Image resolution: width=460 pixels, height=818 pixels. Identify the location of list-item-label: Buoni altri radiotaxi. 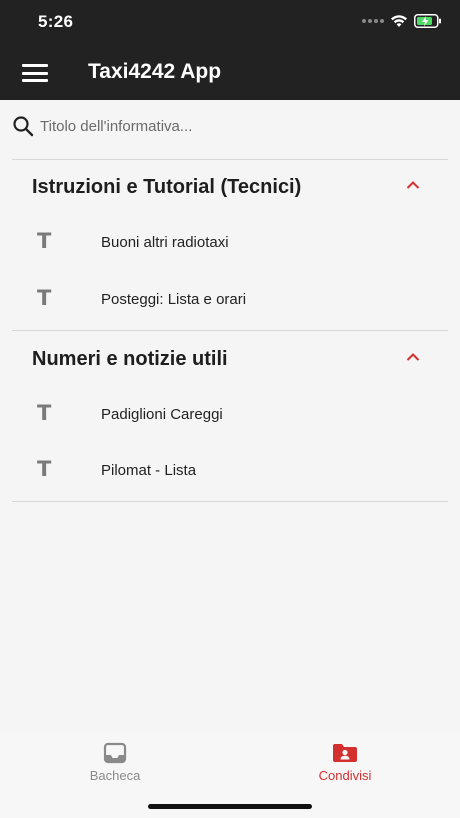
(165, 242).